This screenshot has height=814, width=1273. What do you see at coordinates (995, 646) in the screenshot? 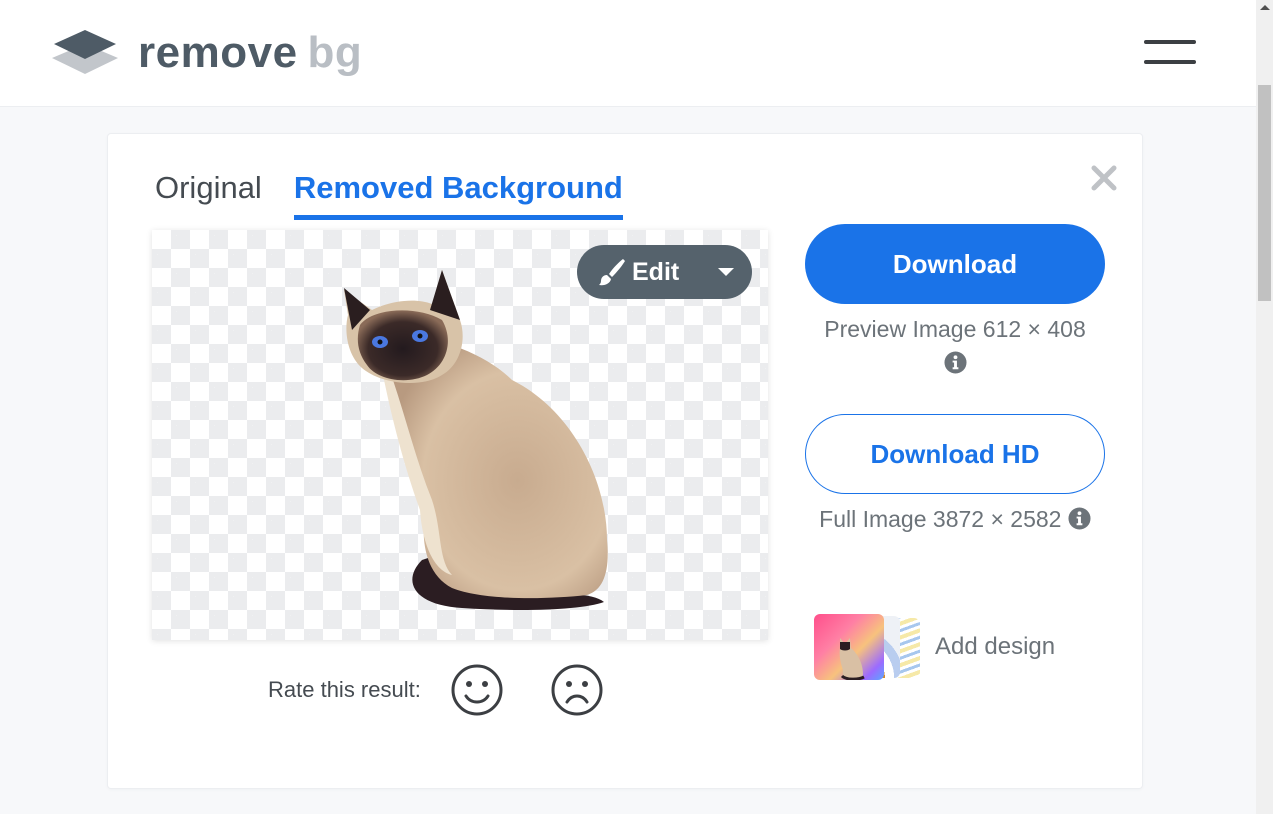
I see `add-design-label: Add design` at bounding box center [995, 646].